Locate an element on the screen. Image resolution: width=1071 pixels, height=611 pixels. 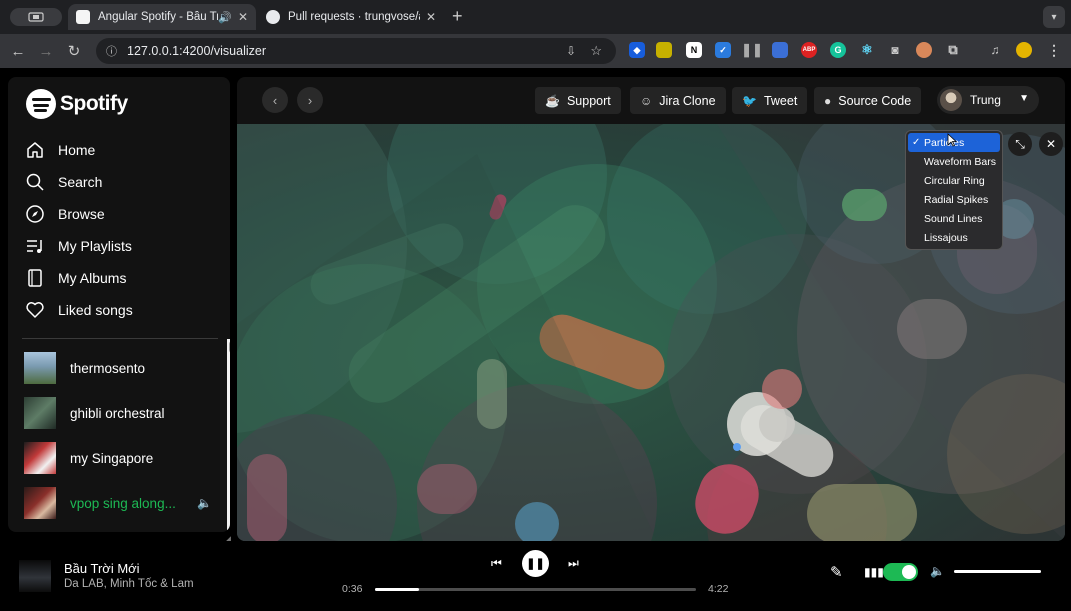
profile-avatar-icon is located at coordinates (1024, 50).